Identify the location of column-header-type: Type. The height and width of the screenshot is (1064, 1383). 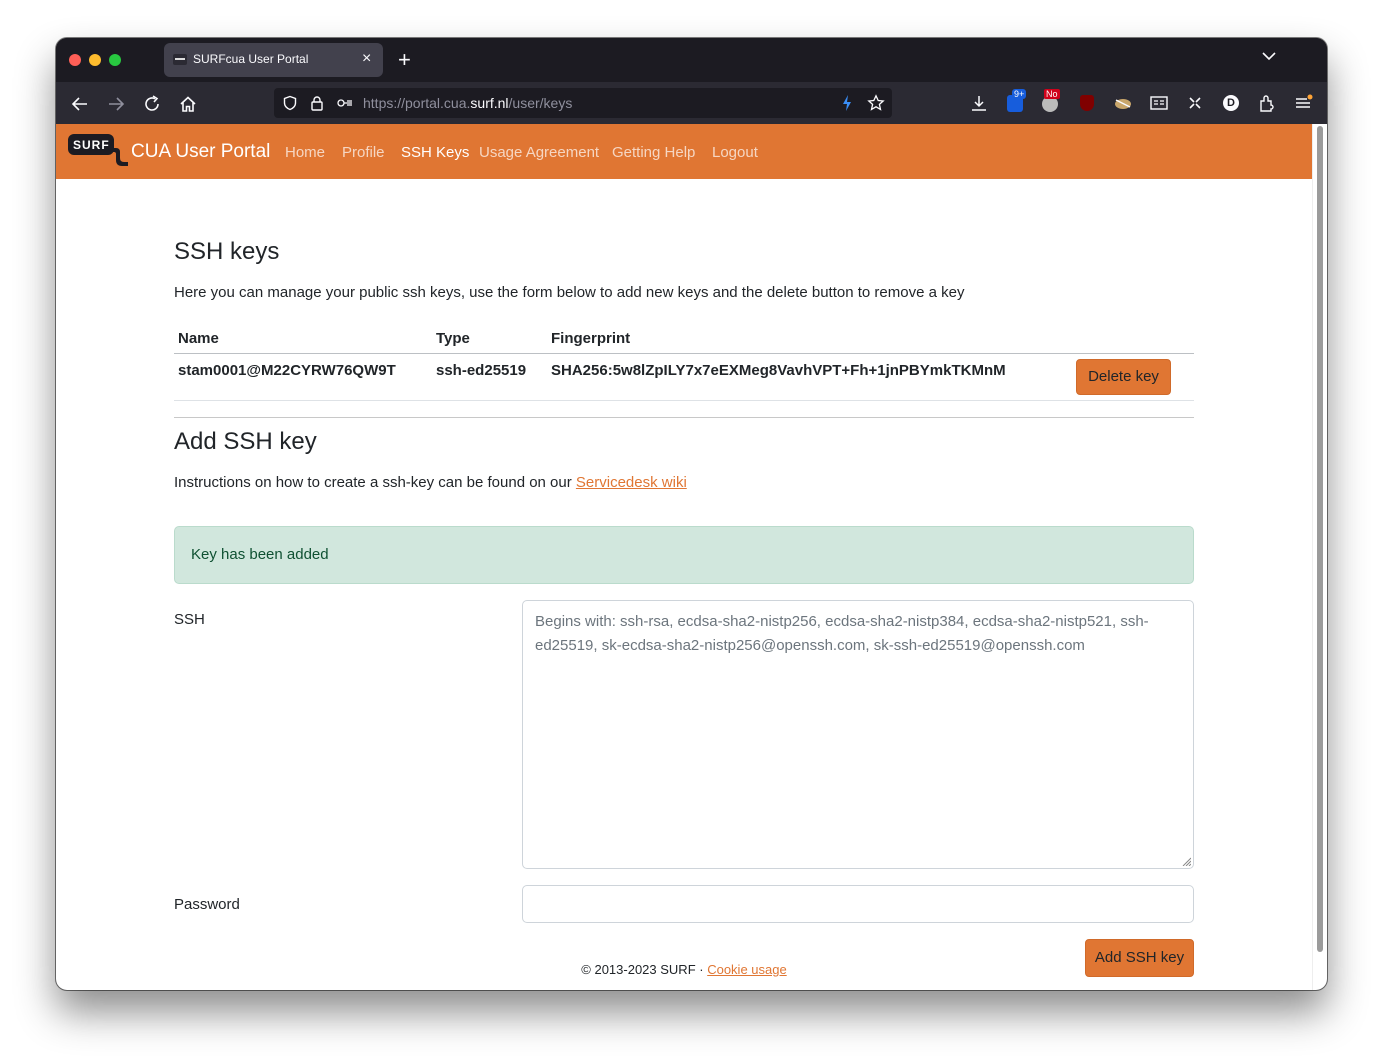
(453, 338).